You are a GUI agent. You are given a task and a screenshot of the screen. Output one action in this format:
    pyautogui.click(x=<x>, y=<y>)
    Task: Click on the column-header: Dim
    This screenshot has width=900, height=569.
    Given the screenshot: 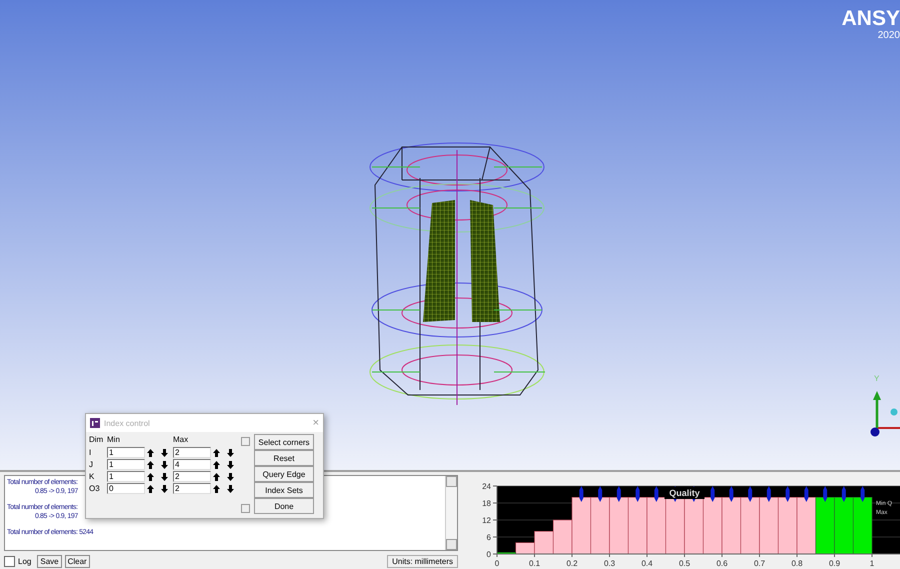 What is the action you would take?
    pyautogui.click(x=96, y=440)
    